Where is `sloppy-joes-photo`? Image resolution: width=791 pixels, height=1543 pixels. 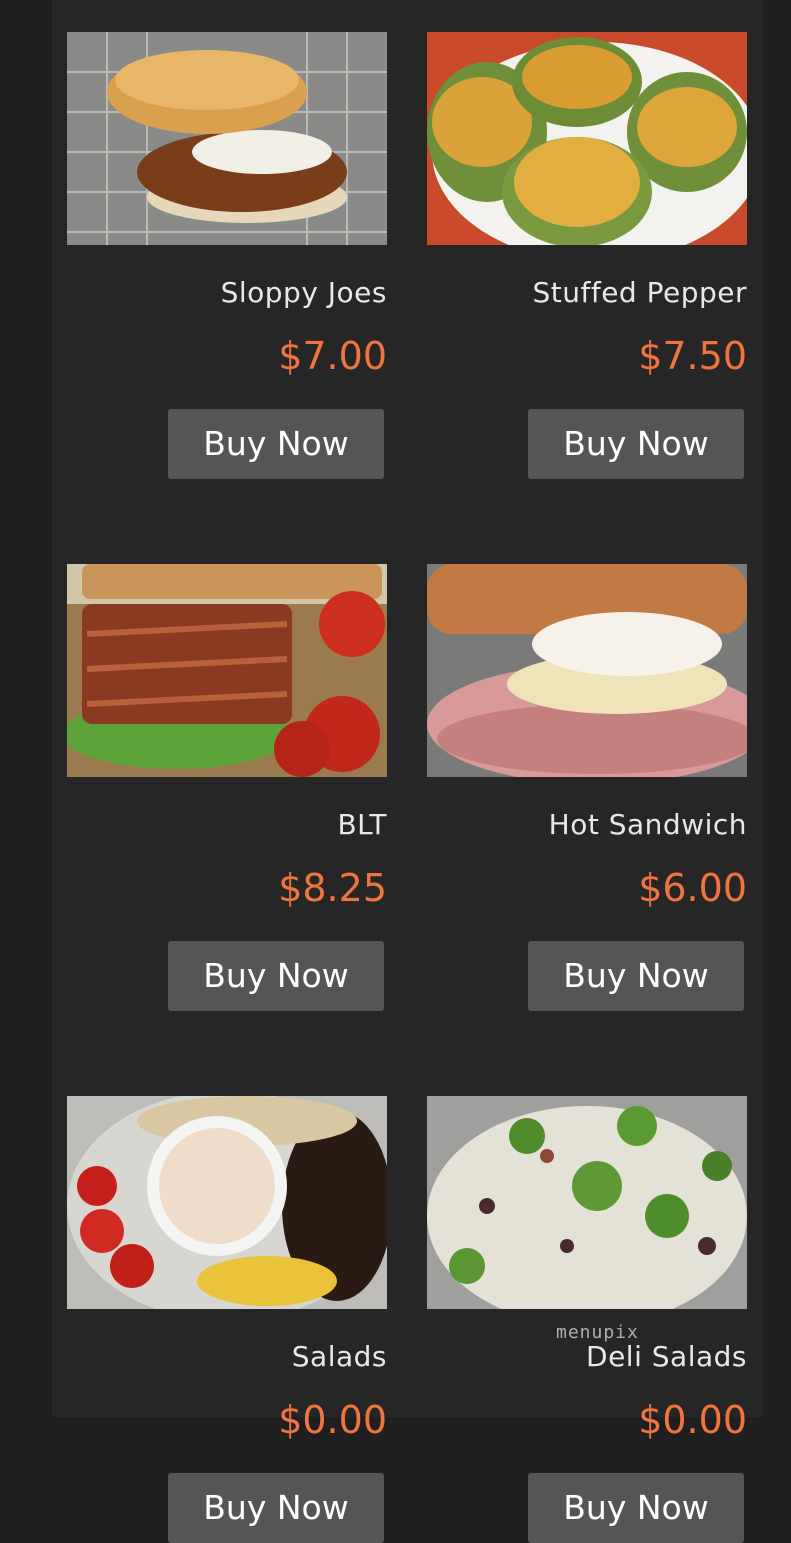
sloppy-joes-photo is located at coordinates (227, 138).